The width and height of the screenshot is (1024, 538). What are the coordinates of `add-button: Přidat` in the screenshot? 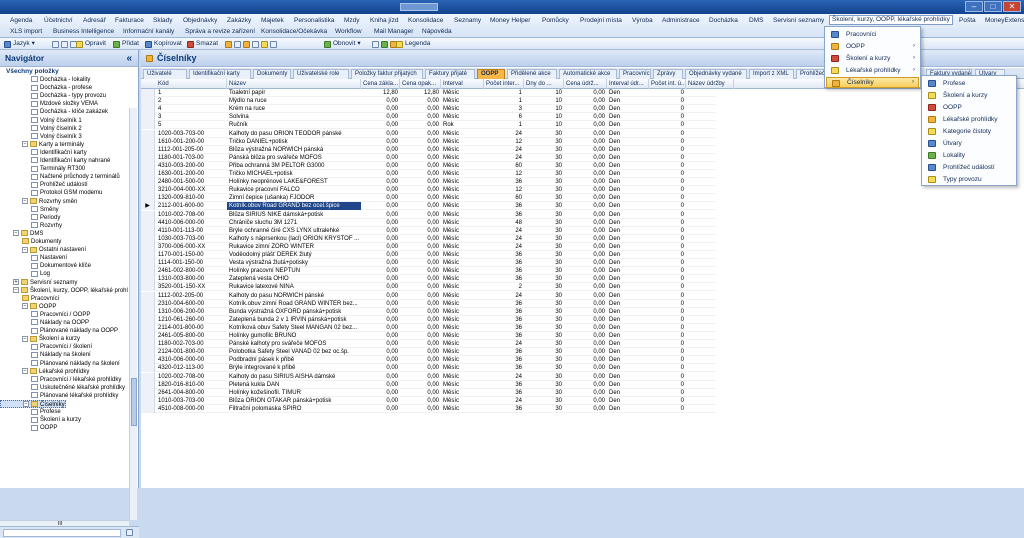 It's located at (126, 44).